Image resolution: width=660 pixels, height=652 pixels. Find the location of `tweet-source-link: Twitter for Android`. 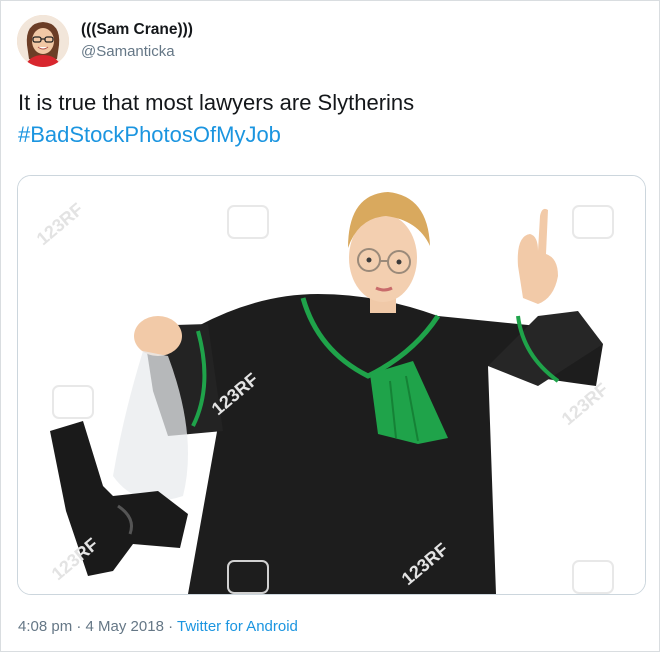

tweet-source-link: Twitter for Android is located at coordinates (237, 626).